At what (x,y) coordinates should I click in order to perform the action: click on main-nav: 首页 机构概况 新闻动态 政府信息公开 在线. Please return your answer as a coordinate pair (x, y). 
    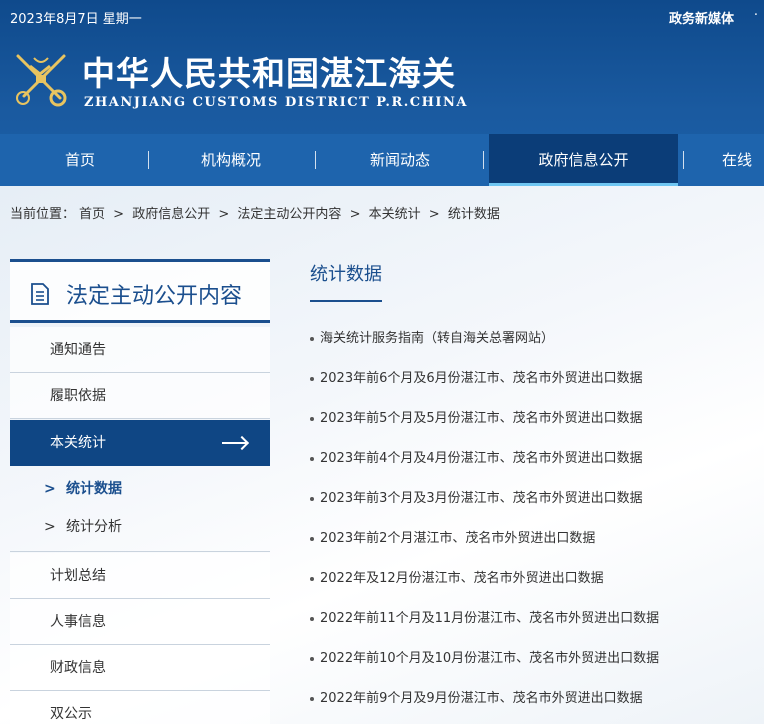
    Looking at the image, I should click on (382, 160).